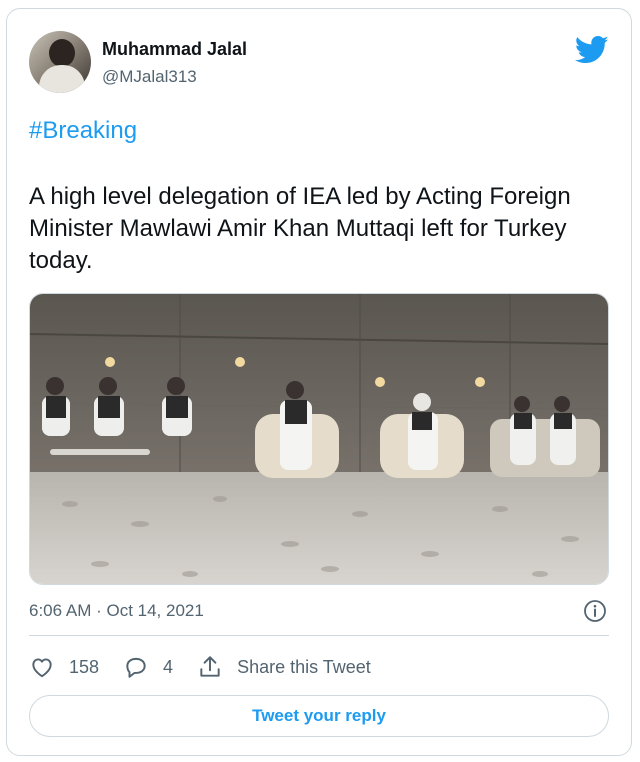  I want to click on hashtag-link: #Breaking, so click(83, 131).